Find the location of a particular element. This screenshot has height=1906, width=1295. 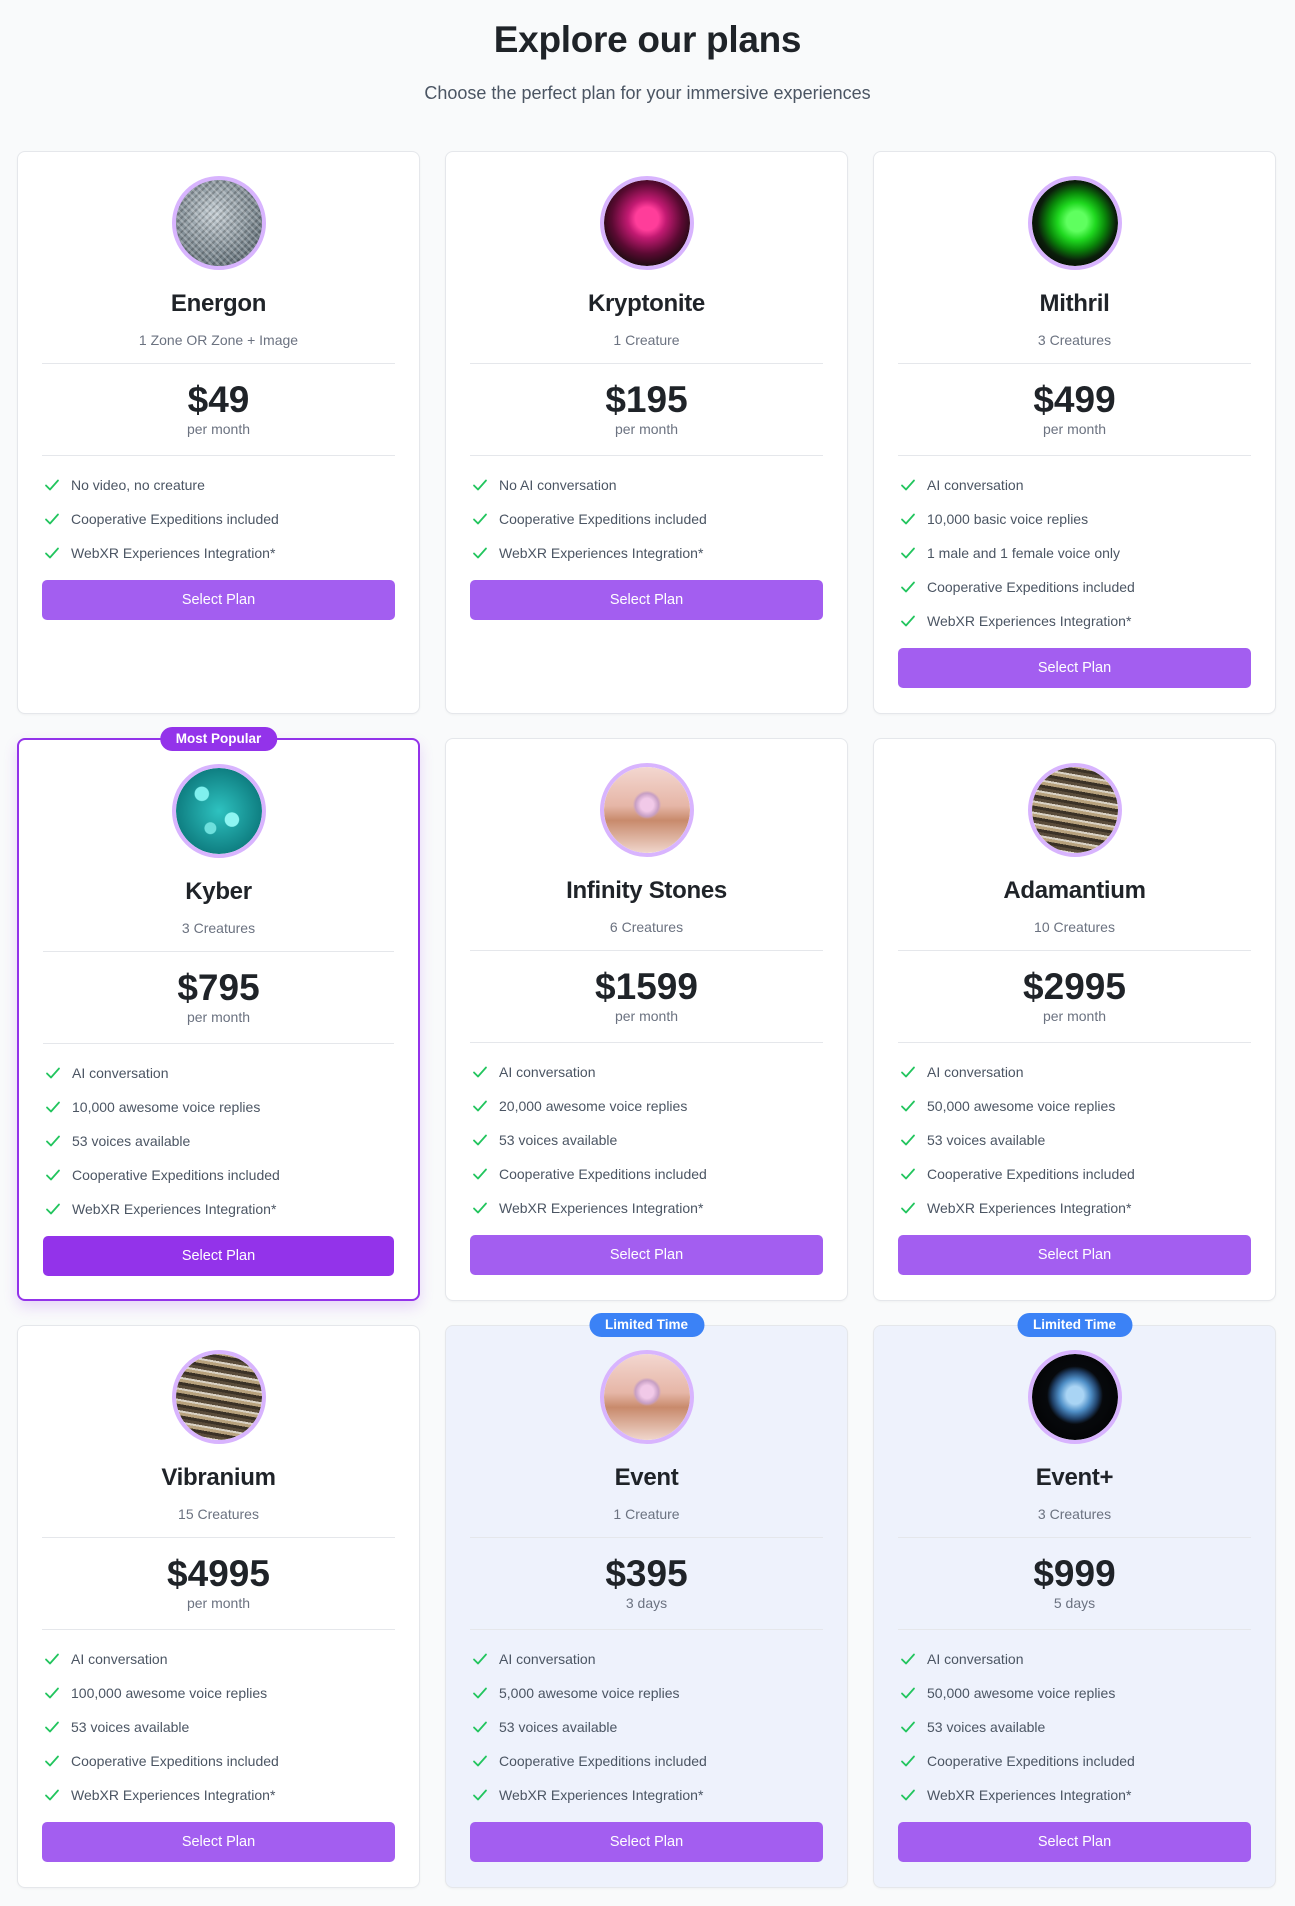

limited-time-badge: Limited Time is located at coordinates (646, 1325).